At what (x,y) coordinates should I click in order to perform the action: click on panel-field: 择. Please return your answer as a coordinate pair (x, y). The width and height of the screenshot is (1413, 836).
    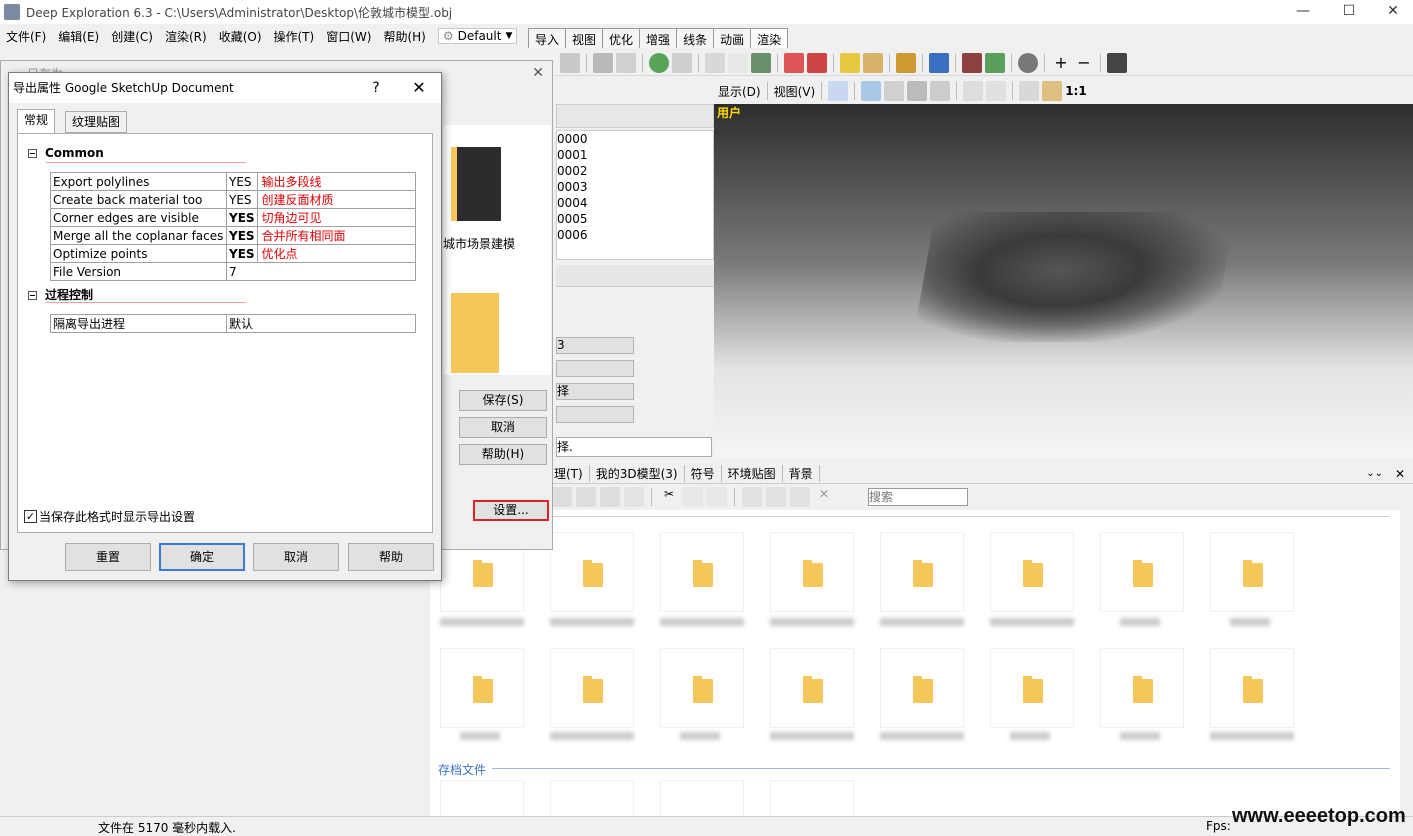
    Looking at the image, I should click on (595, 391).